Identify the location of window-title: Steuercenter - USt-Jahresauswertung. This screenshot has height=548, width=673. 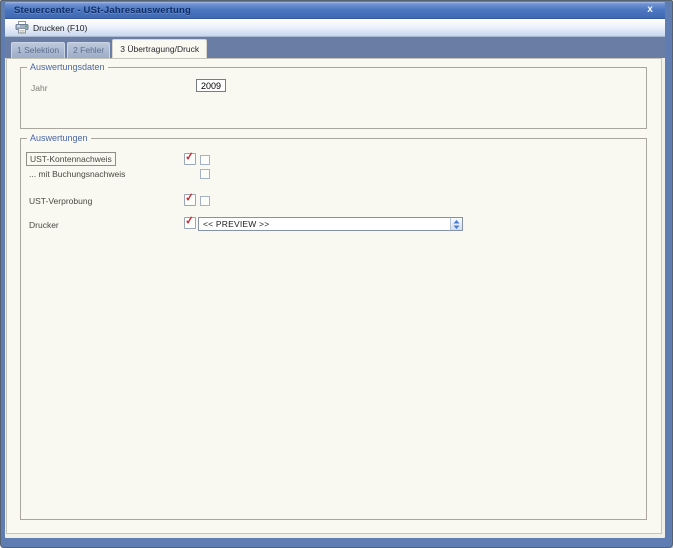
(102, 10).